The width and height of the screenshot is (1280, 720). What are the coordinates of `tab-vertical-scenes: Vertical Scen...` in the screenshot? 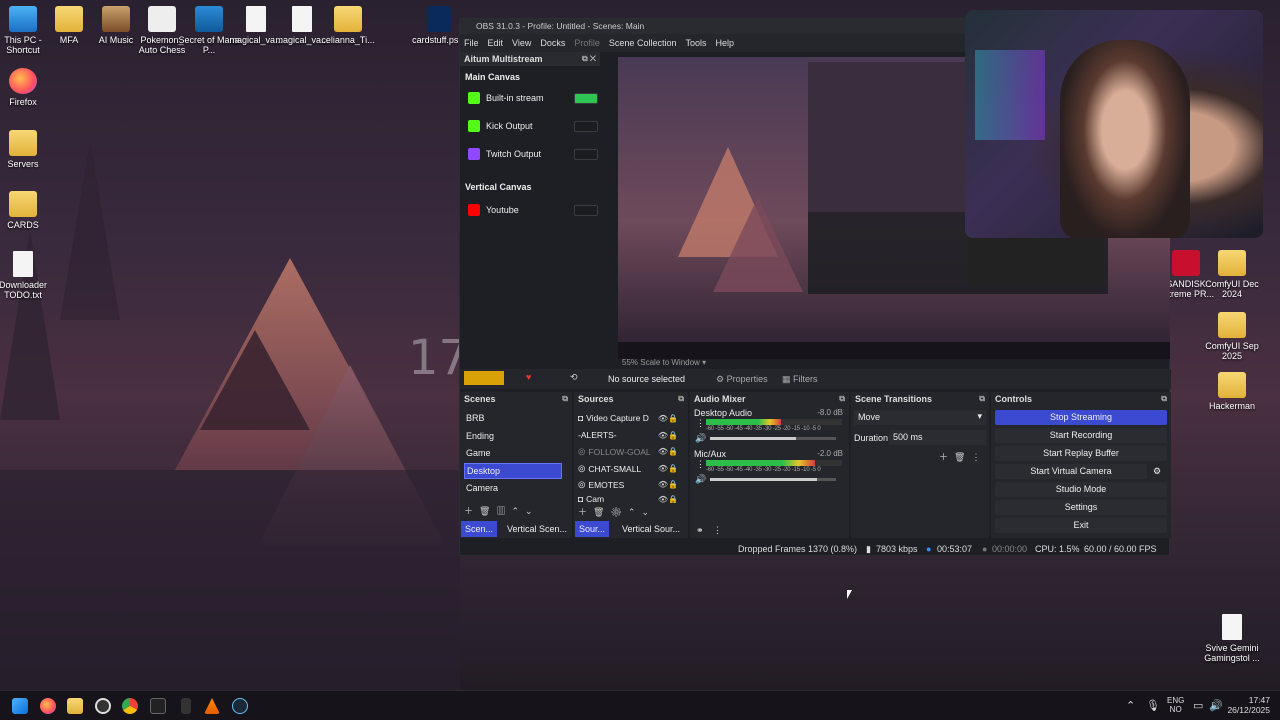 It's located at (537, 529).